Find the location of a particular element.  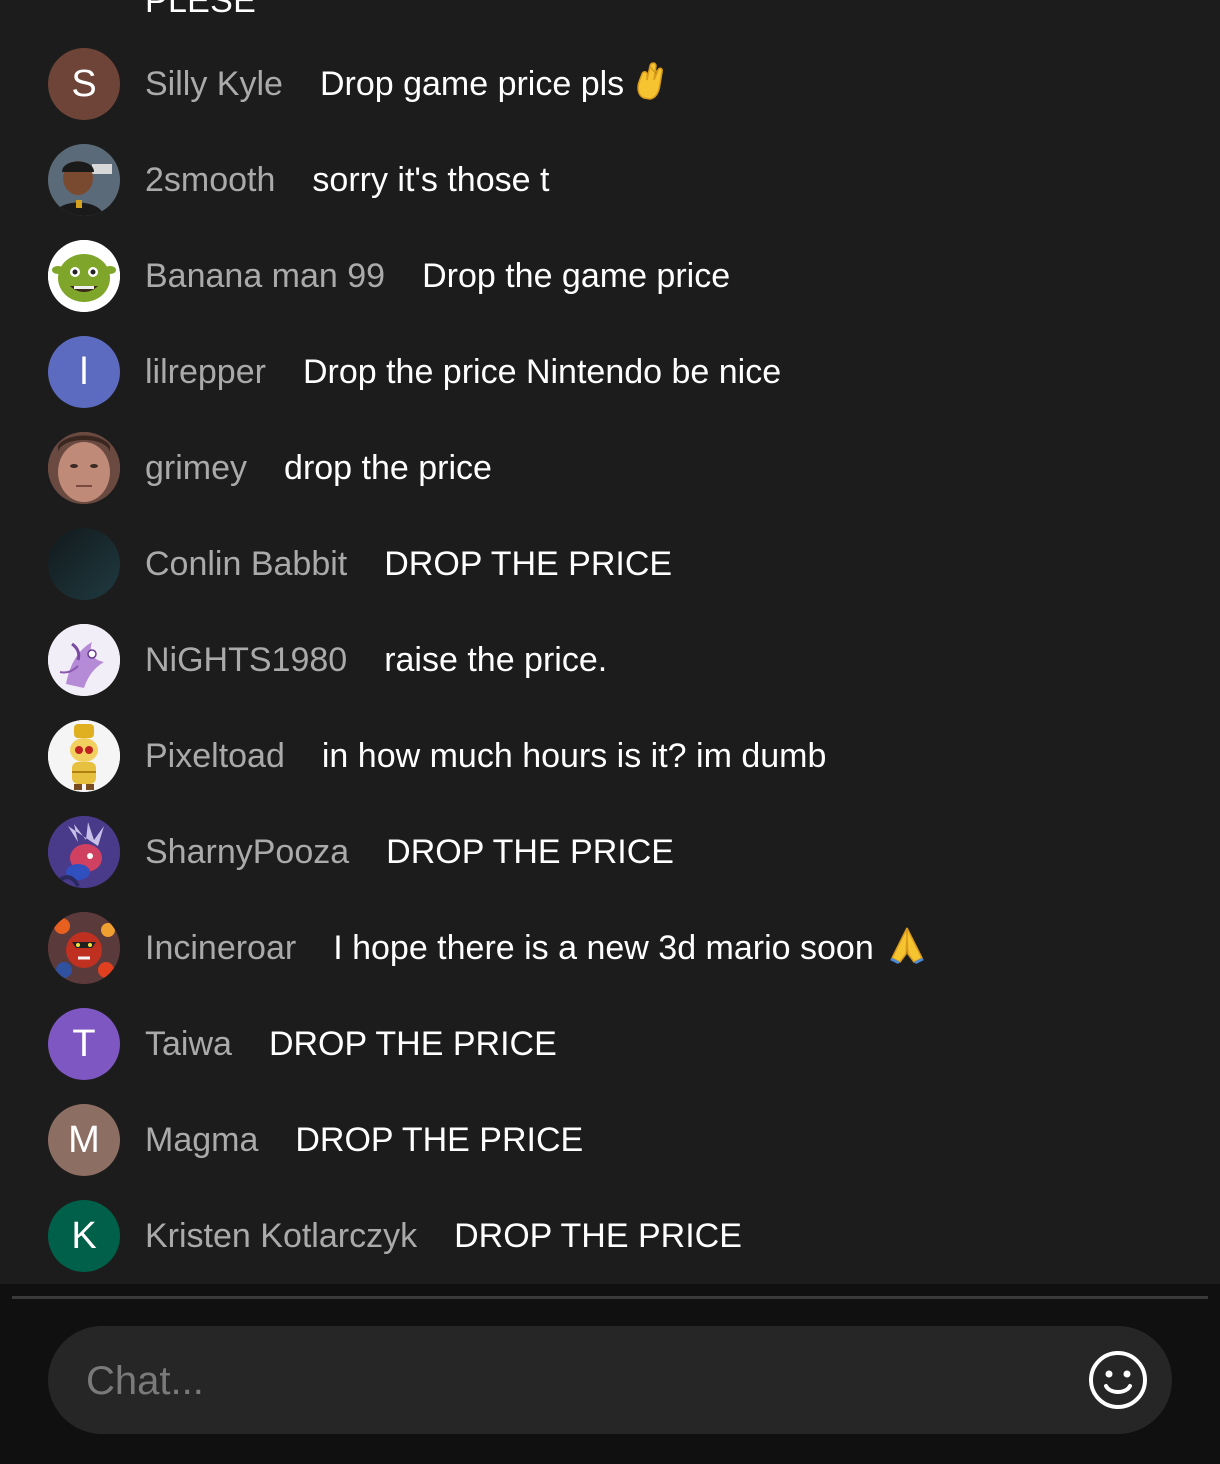

chat-message: NiGHTS1980 raise the price. is located at coordinates (610, 660).